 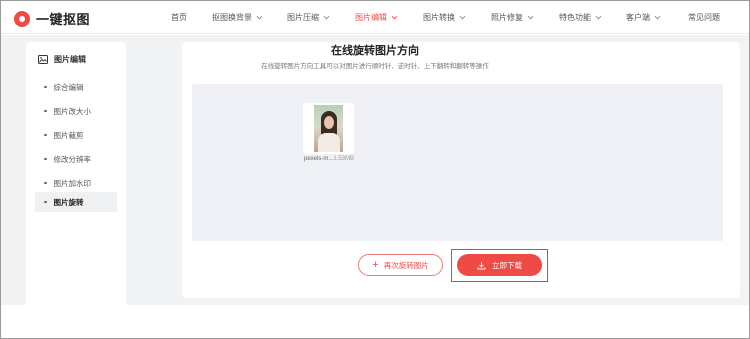 I want to click on brand-logo: 一键抠图, so click(x=52, y=18).